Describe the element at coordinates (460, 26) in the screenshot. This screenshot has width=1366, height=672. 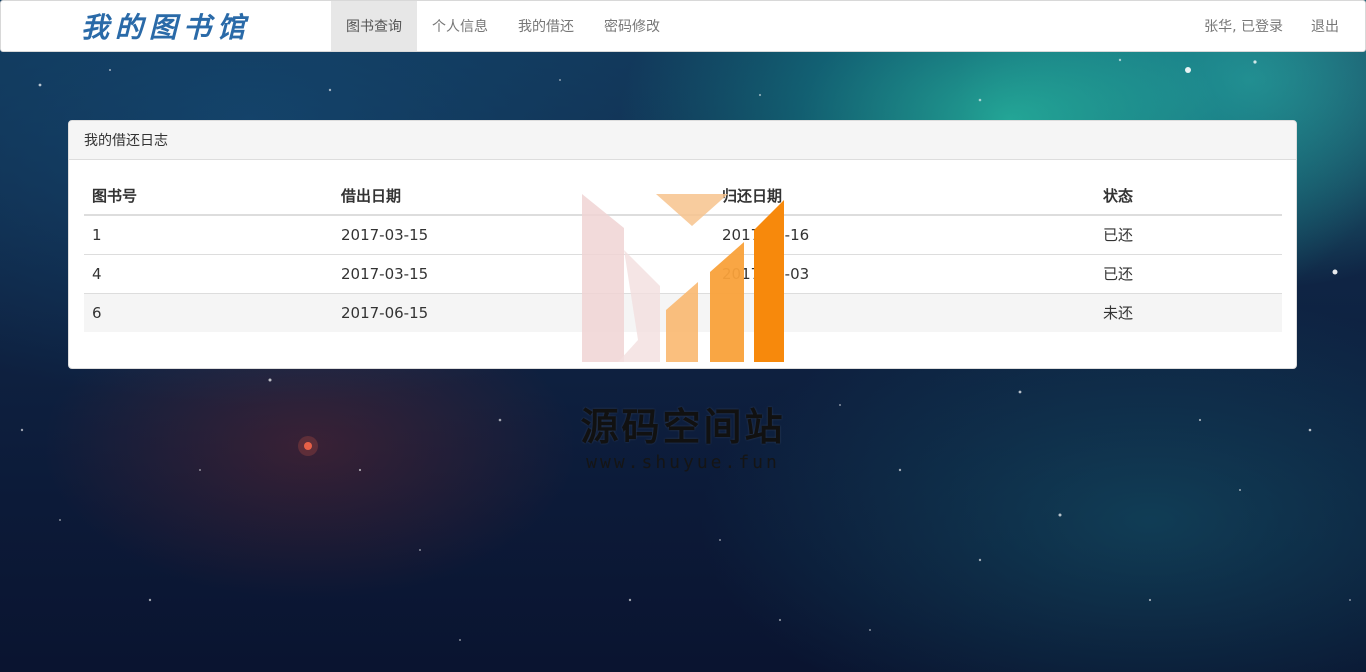
I see `nav-item-personal-info: 个人信息` at that location.